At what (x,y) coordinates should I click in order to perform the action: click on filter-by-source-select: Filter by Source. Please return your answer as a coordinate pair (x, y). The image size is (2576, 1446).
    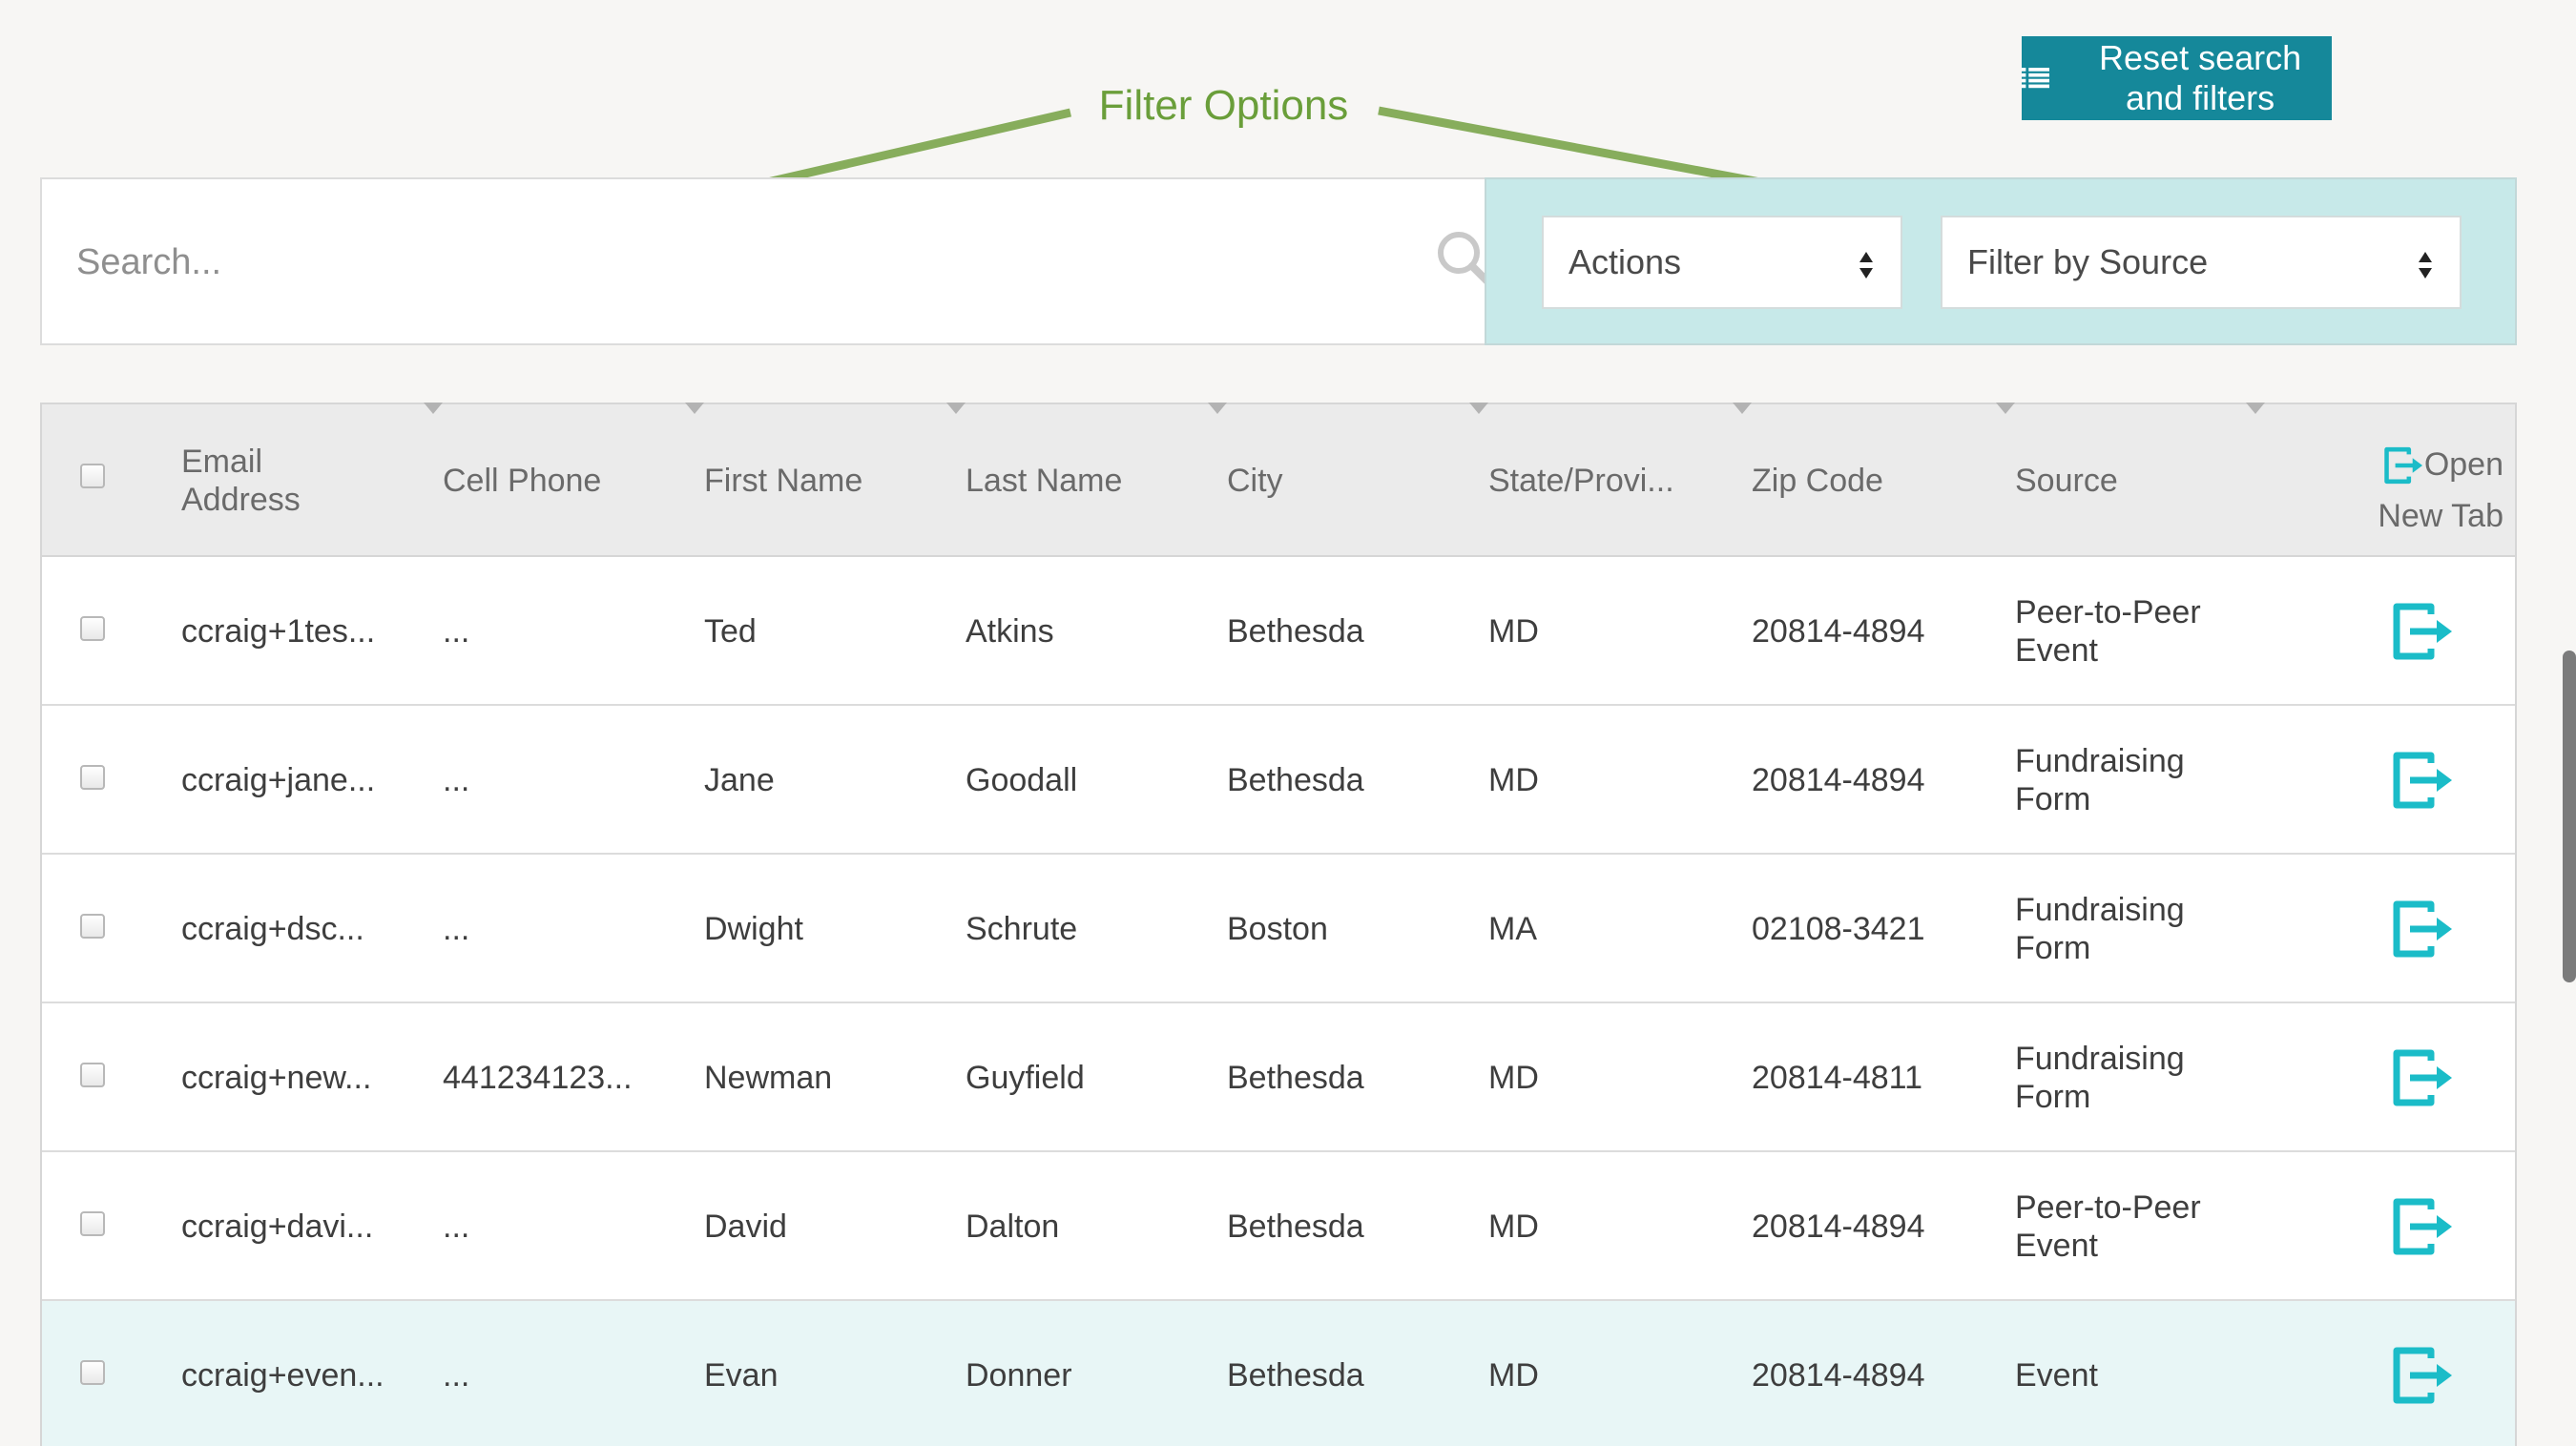
    Looking at the image, I should click on (2201, 262).